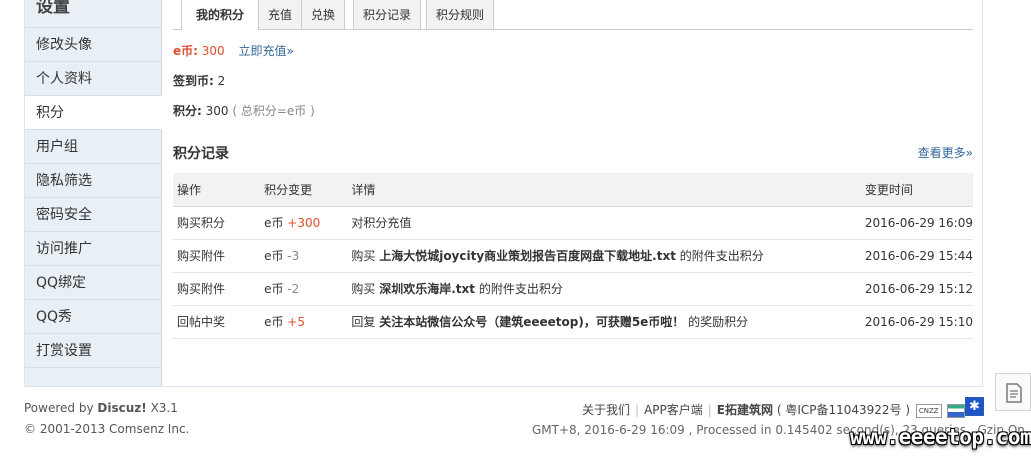  What do you see at coordinates (304, 190) in the screenshot?
I see `column-header-change: 积分变更` at bounding box center [304, 190].